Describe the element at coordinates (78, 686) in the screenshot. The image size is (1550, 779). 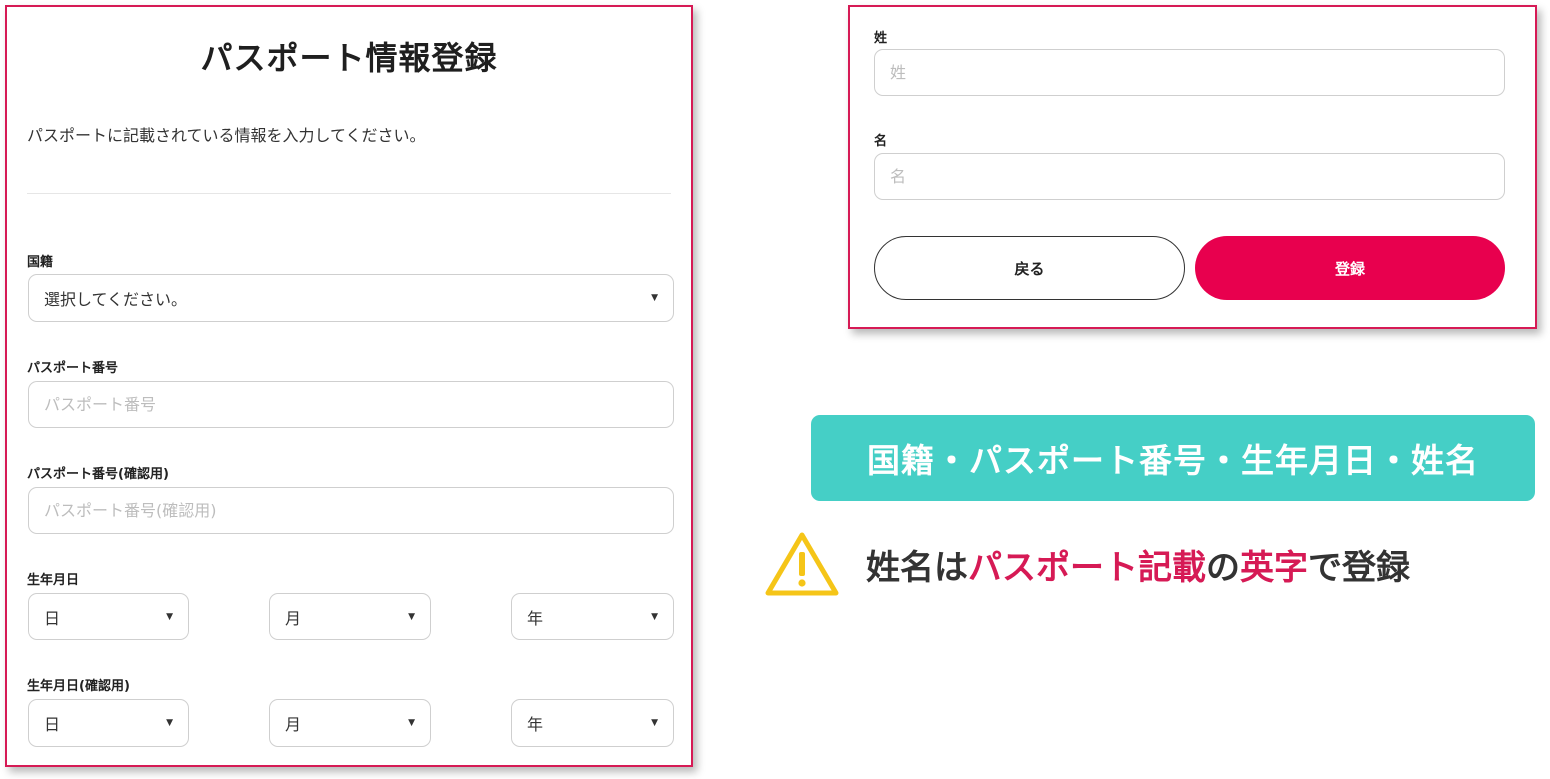
I see `birthdate-confirm-label: 生年月日(確認用)` at that location.